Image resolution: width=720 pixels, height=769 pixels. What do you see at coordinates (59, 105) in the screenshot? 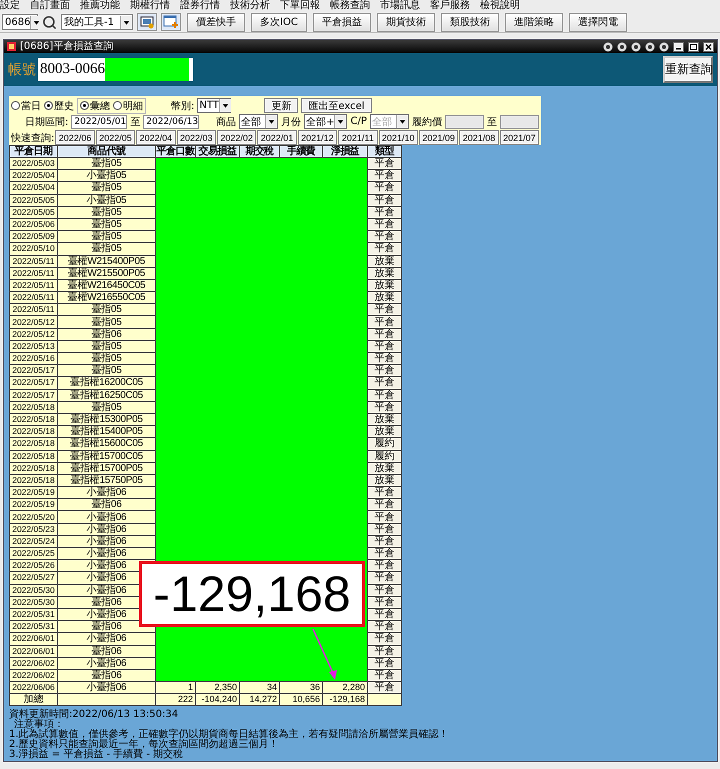
I see `radio-option: 歷史` at bounding box center [59, 105].